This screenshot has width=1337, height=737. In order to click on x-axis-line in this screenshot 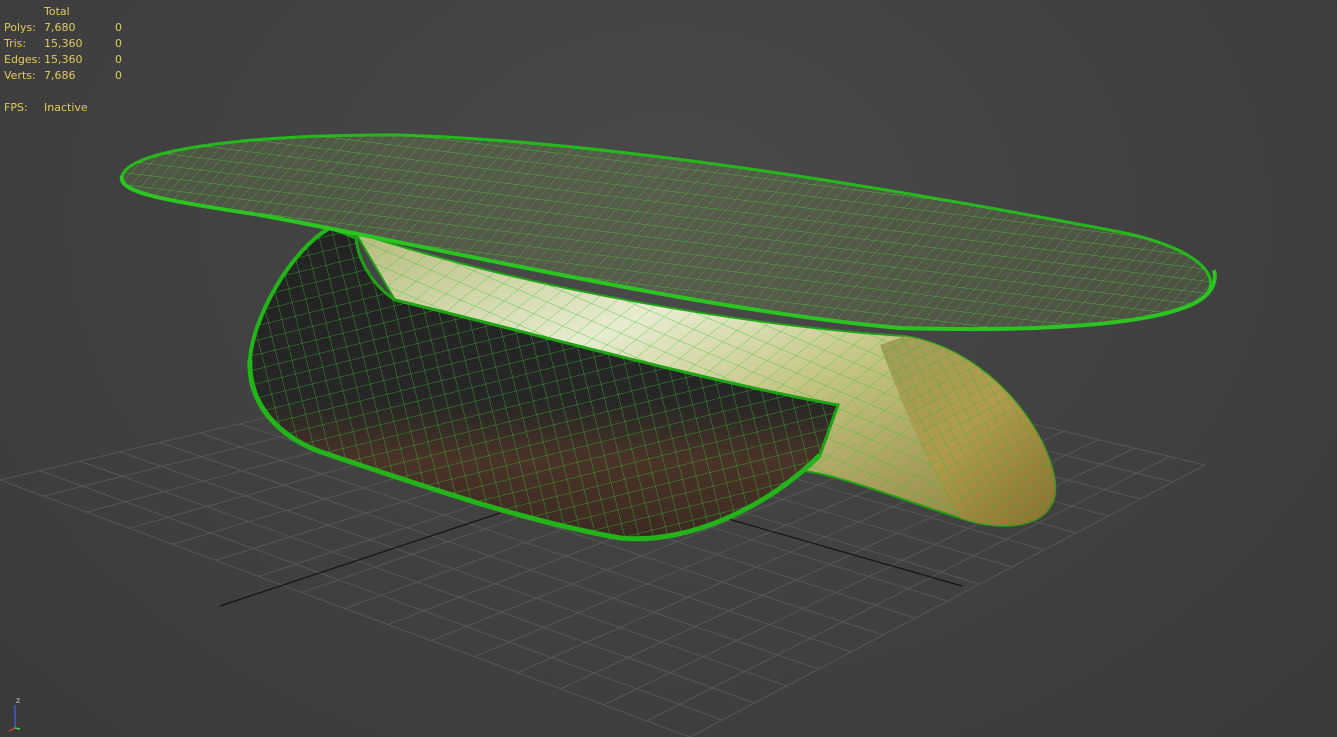, I will do `click(12, 729)`.